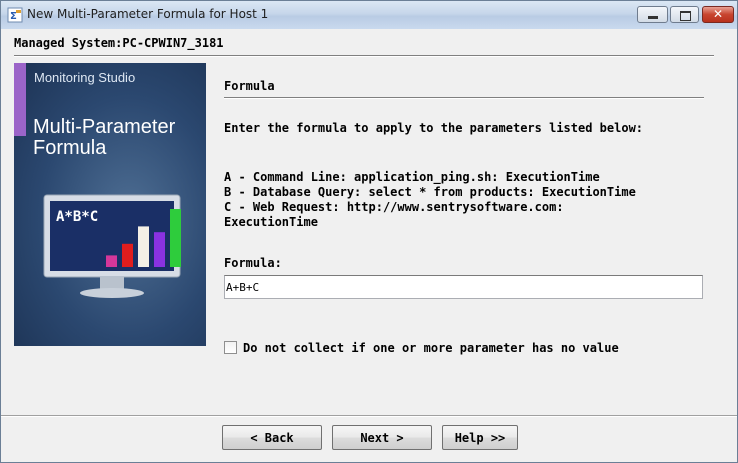 Image resolution: width=738 pixels, height=463 pixels. What do you see at coordinates (272, 437) in the screenshot?
I see `back-button: < Back` at bounding box center [272, 437].